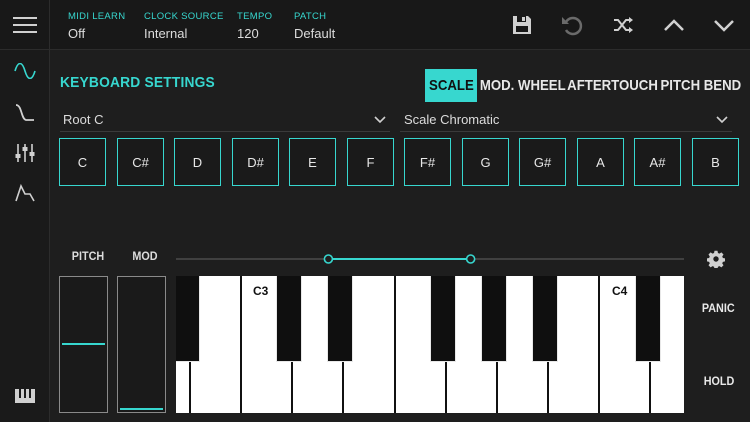 The height and width of the screenshot is (422, 750). What do you see at coordinates (97, 16) in the screenshot?
I see `midi-learn-label: MIDI LEARN` at bounding box center [97, 16].